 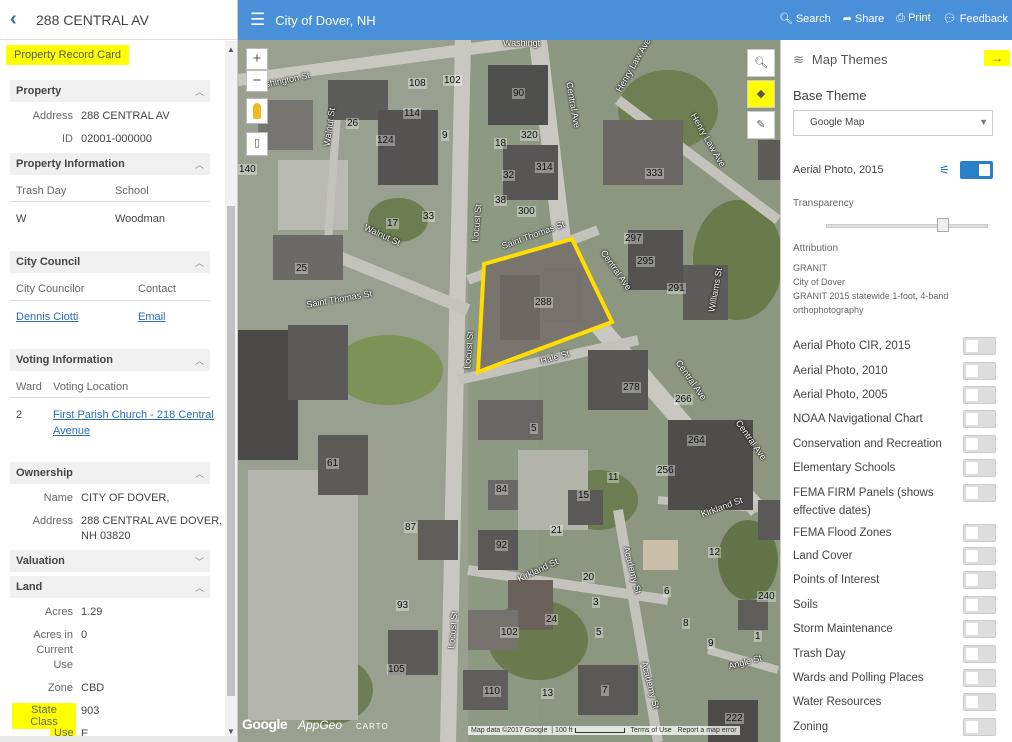 What do you see at coordinates (52, 521) in the screenshot?
I see `owner-address-label: Address` at bounding box center [52, 521].